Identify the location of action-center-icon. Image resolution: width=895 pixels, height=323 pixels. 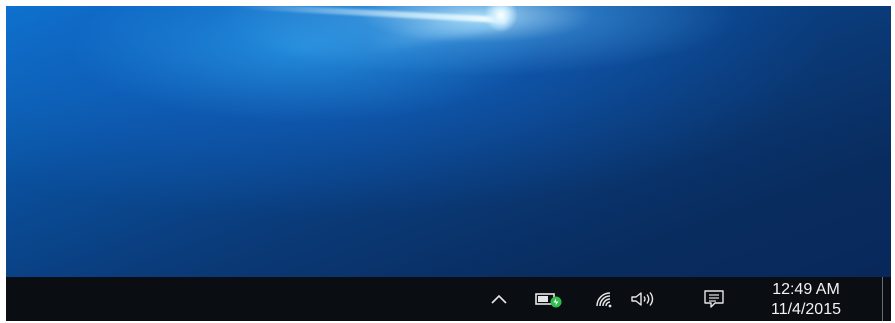
(714, 299).